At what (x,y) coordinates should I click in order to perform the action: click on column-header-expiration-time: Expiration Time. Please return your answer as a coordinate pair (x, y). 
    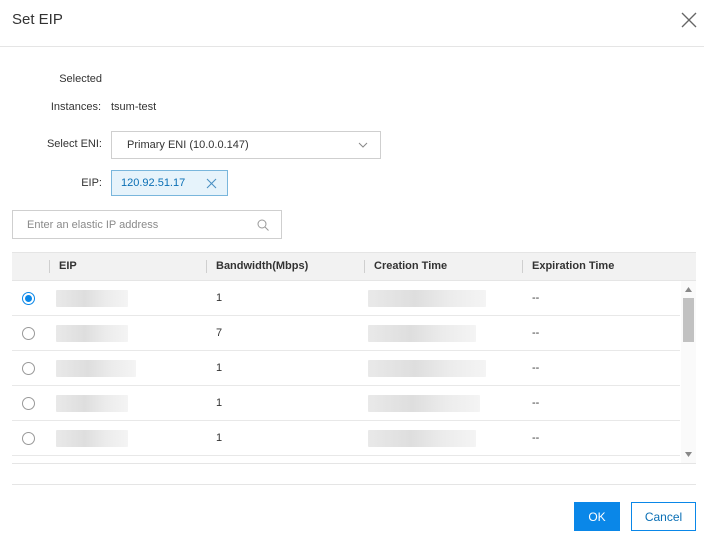
    Looking at the image, I should click on (573, 266).